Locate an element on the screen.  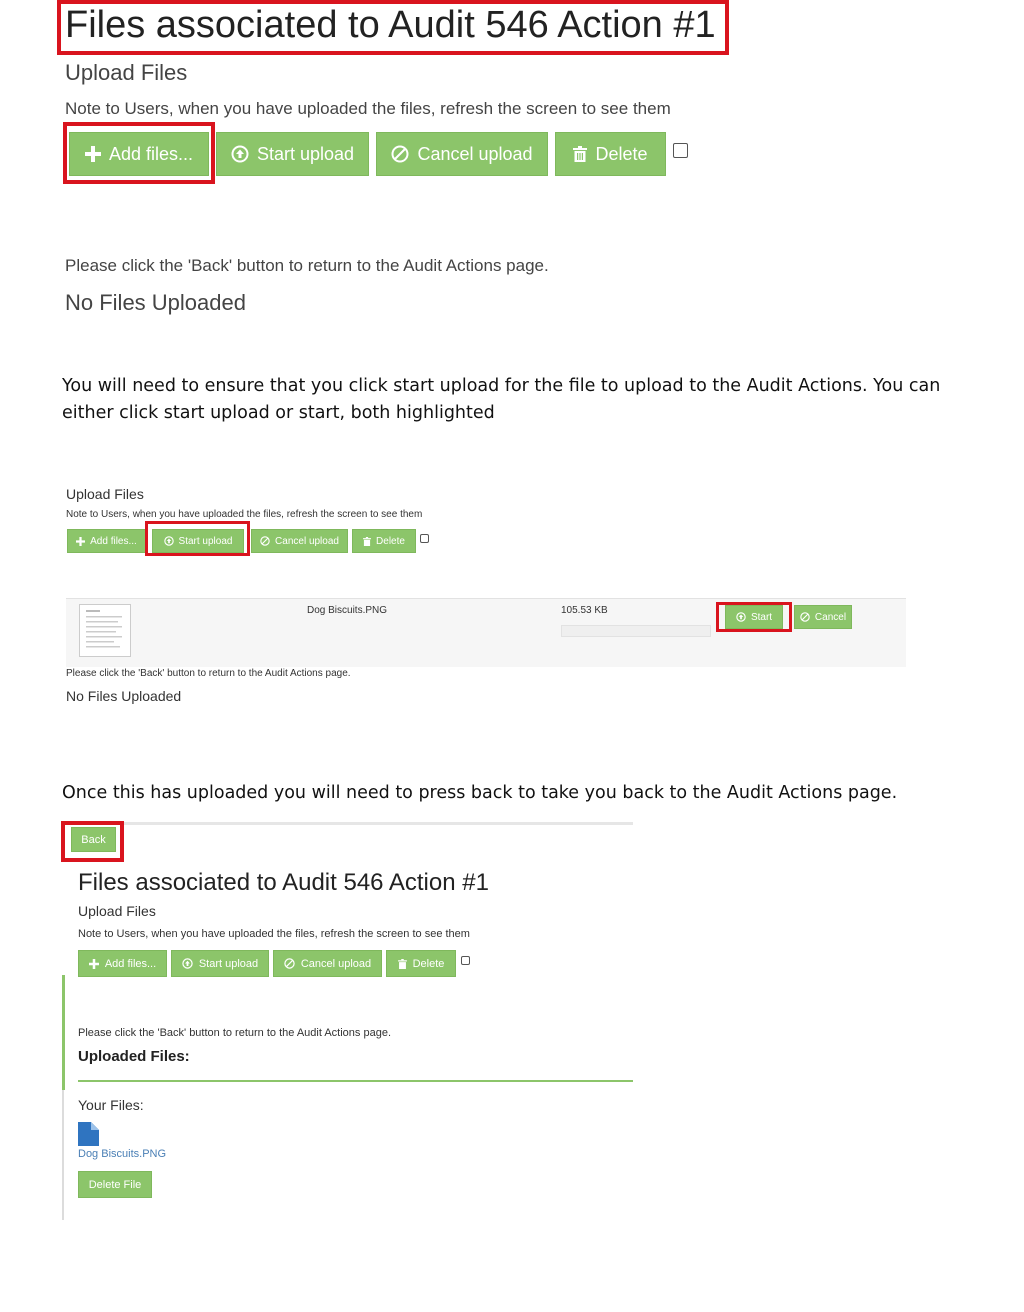
delete-label: Delete is located at coordinates (621, 153).